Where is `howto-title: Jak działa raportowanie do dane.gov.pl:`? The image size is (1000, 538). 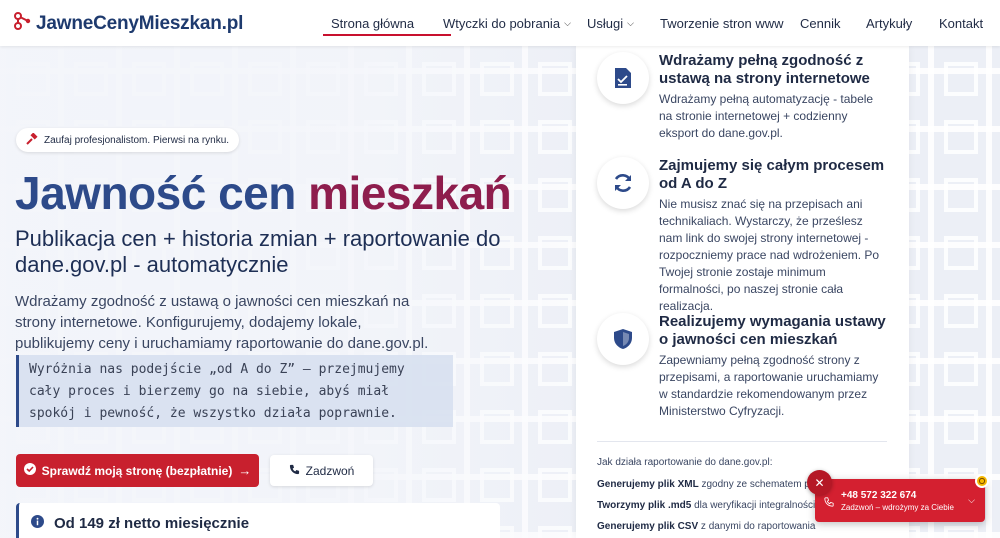 howto-title: Jak działa raportowanie do dane.gov.pl: is located at coordinates (685, 462).